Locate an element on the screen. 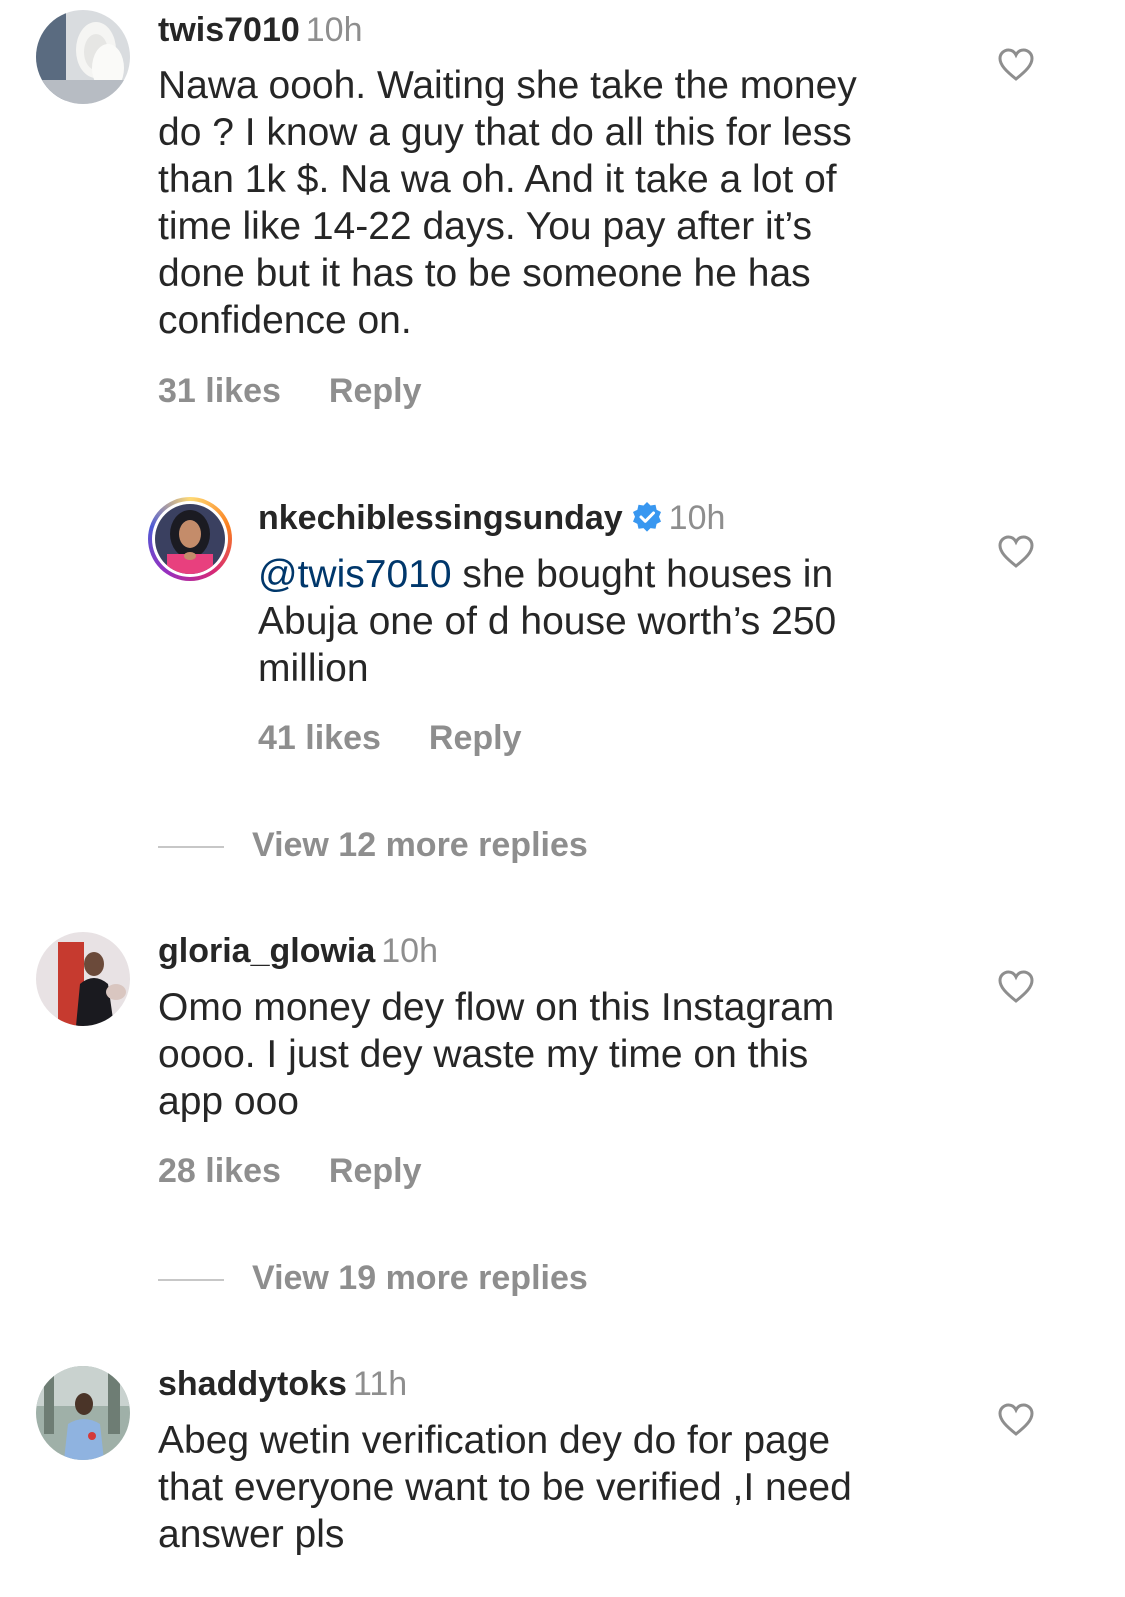 Image resolution: width=1125 pixels, height=1597 pixels. mention-link: @twis7010 is located at coordinates (355, 574).